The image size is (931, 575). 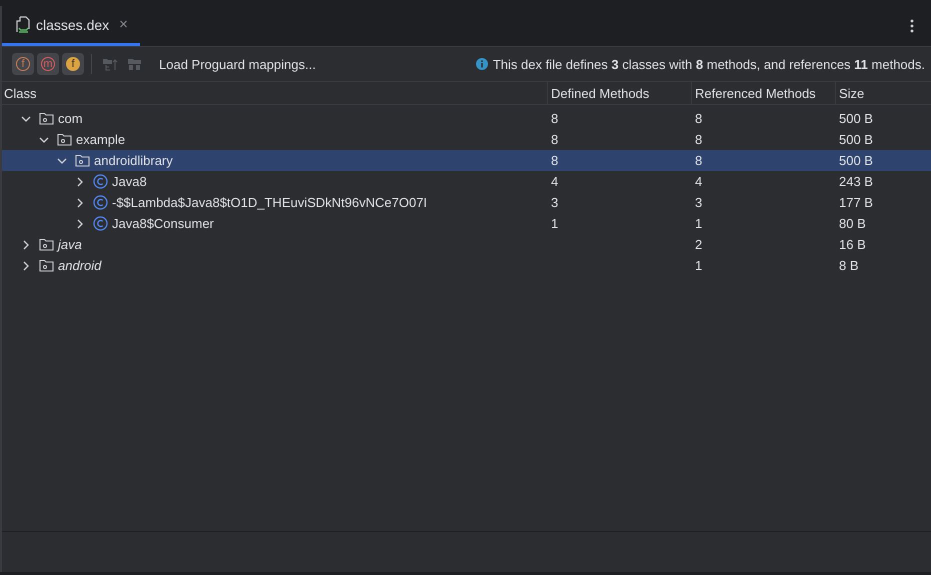 What do you see at coordinates (163, 223) in the screenshot?
I see `tree-node-name: Java8$Consumer` at bounding box center [163, 223].